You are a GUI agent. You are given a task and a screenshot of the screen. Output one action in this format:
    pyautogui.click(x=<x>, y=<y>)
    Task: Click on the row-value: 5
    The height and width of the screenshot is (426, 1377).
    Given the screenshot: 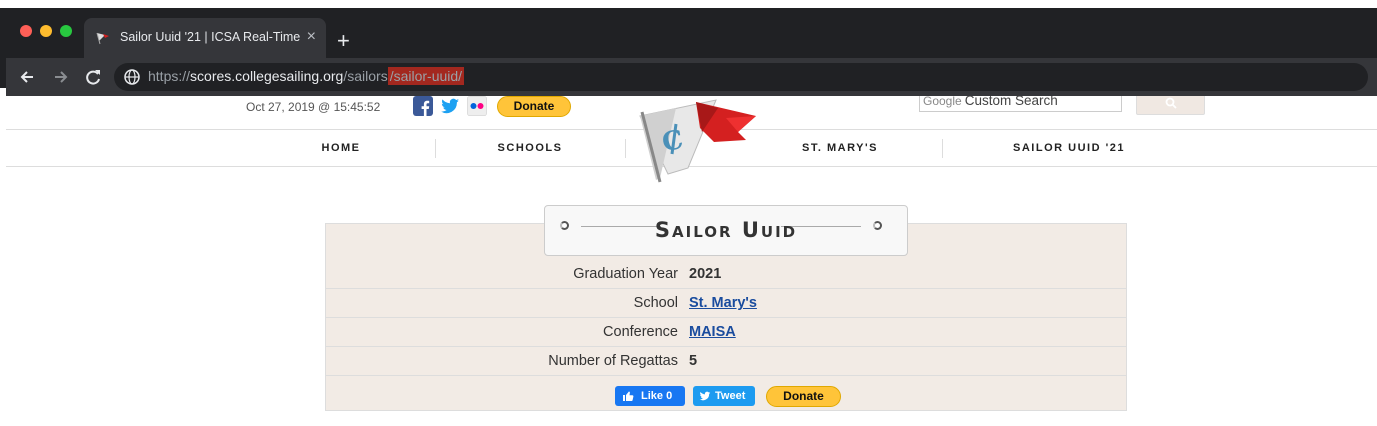 What is the action you would take?
    pyautogui.click(x=693, y=361)
    